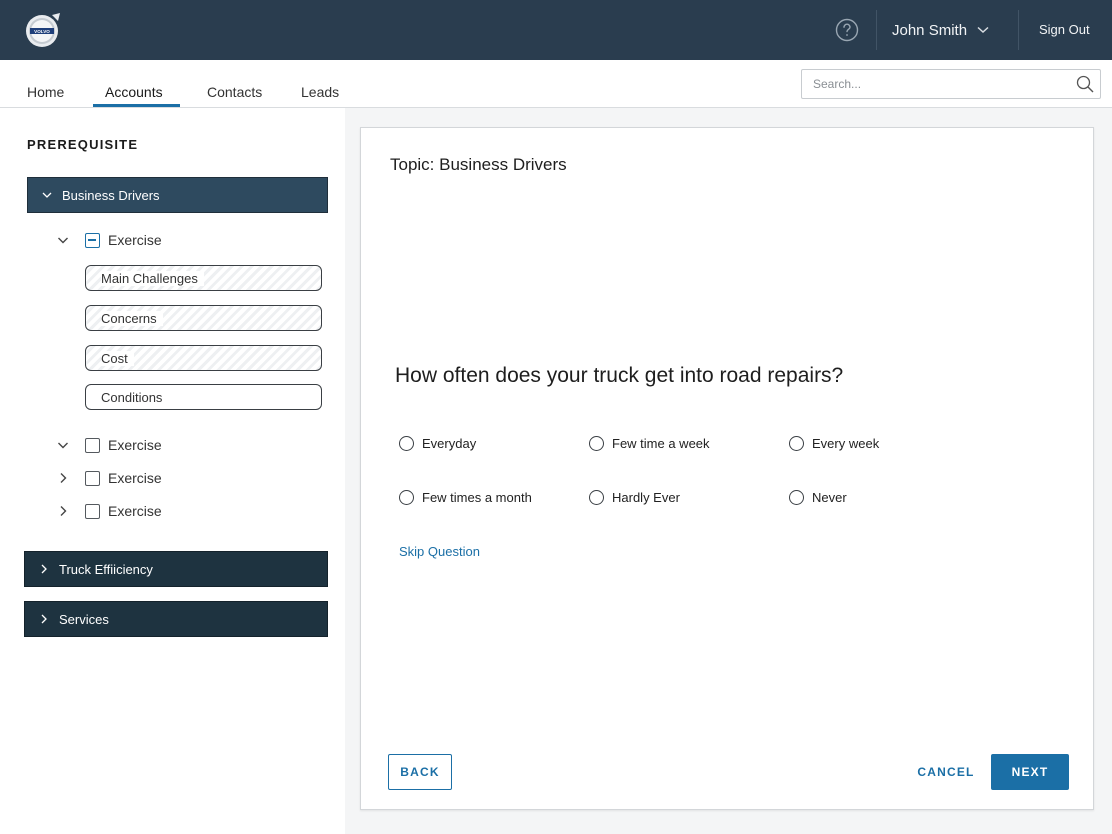 The image size is (1112, 834). I want to click on section-label: Business Drivers, so click(111, 195).